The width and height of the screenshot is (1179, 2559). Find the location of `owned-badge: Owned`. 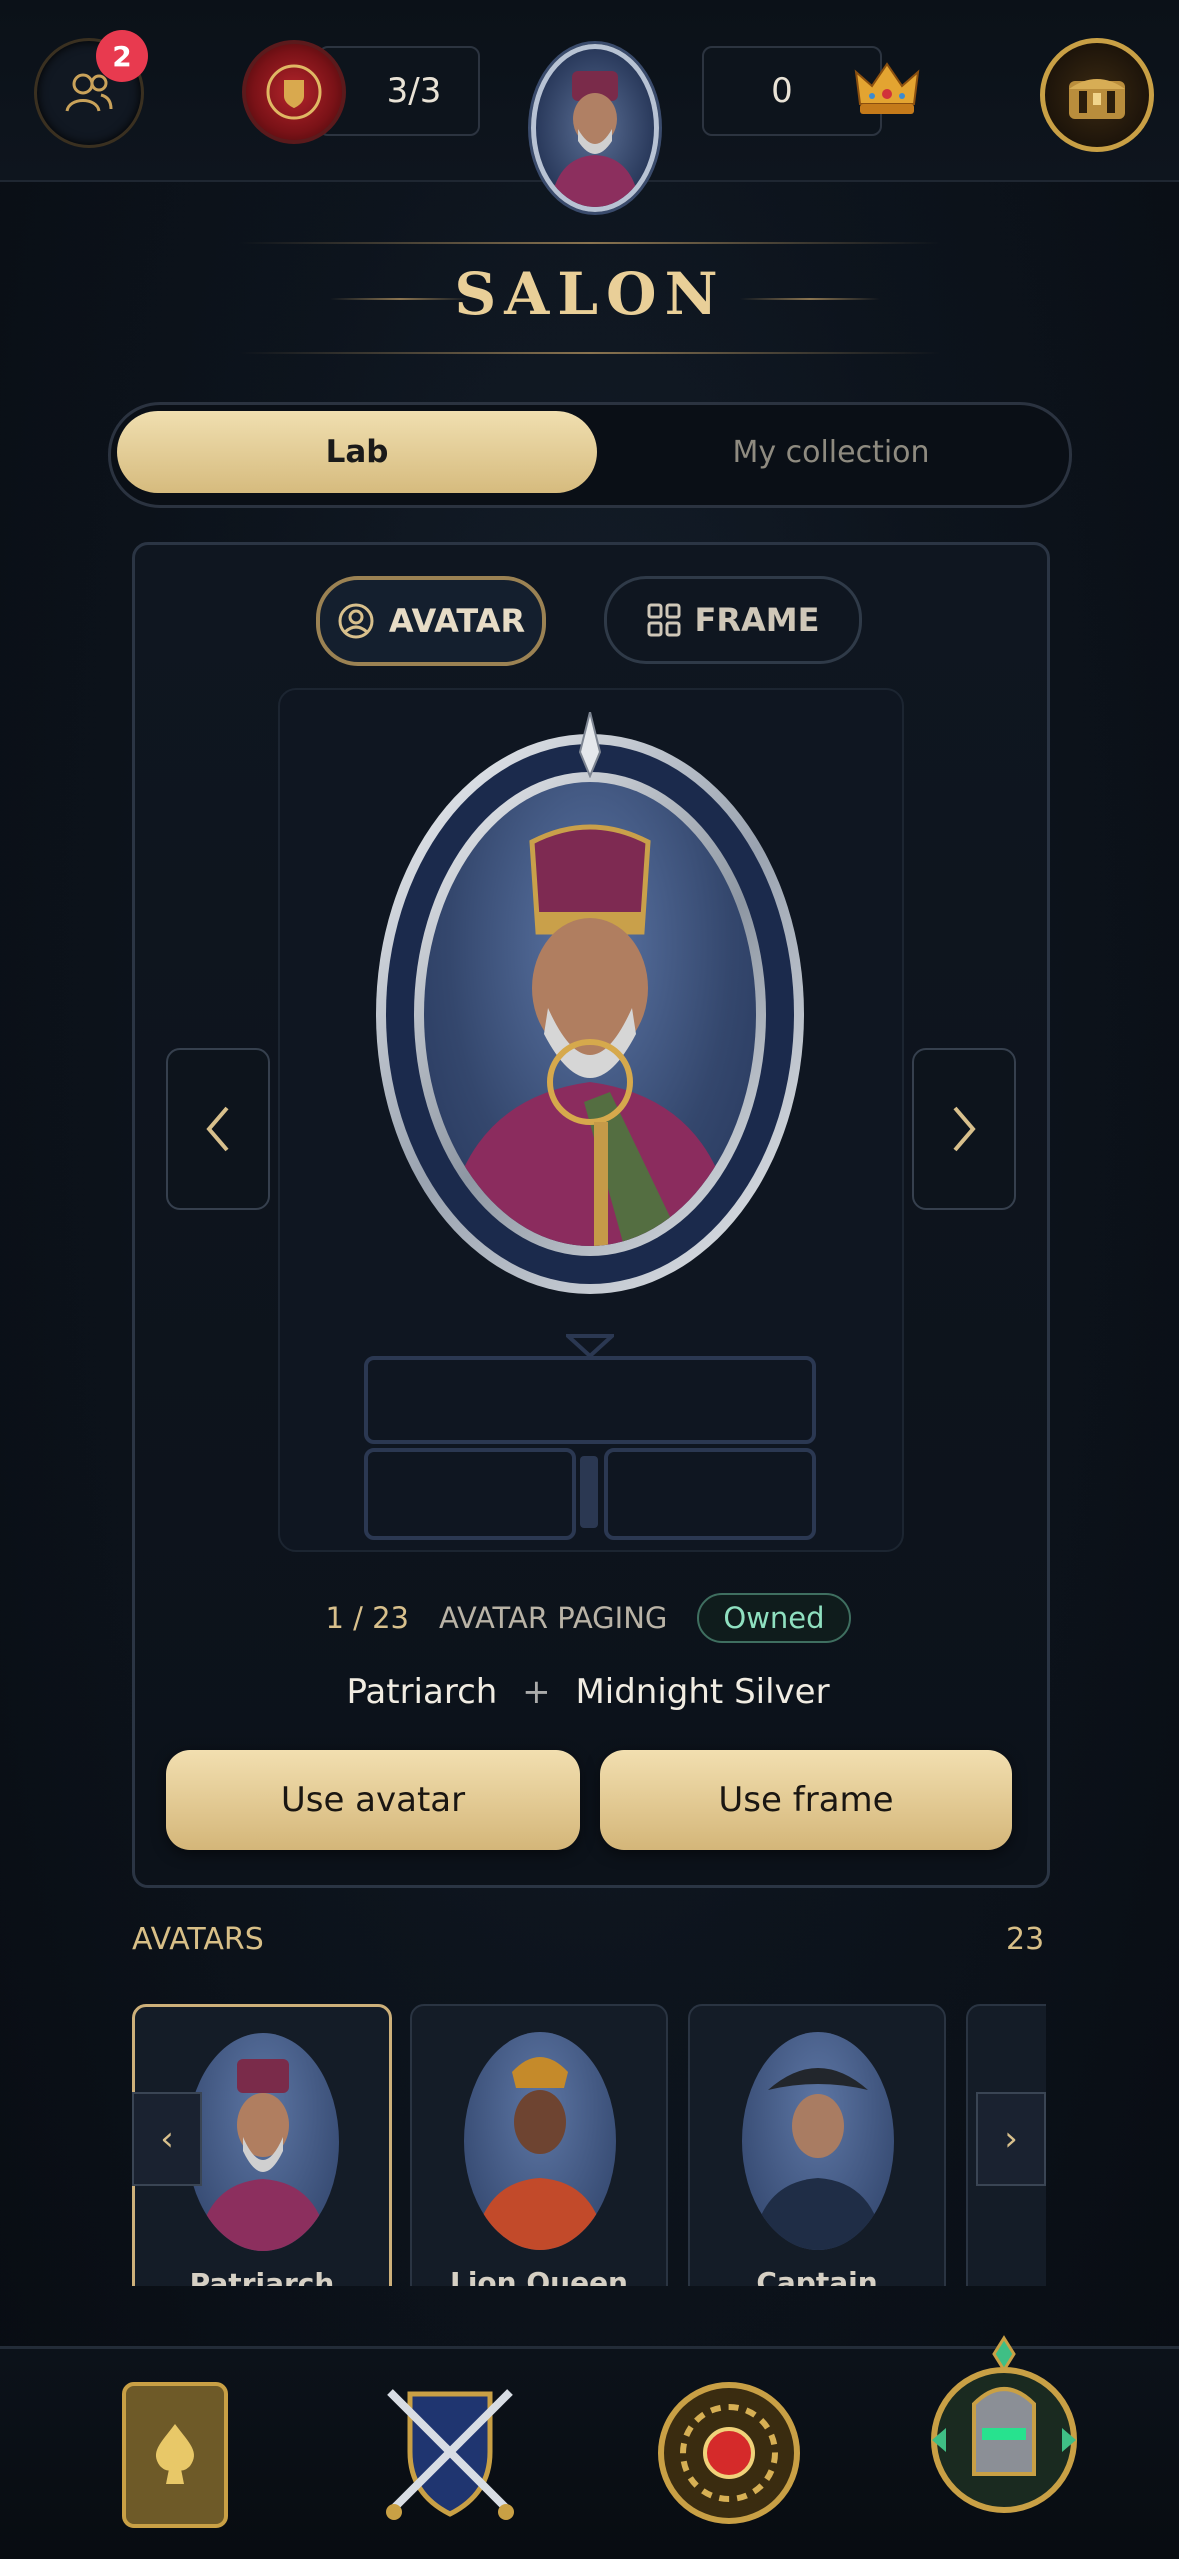

owned-badge: Owned is located at coordinates (774, 1618).